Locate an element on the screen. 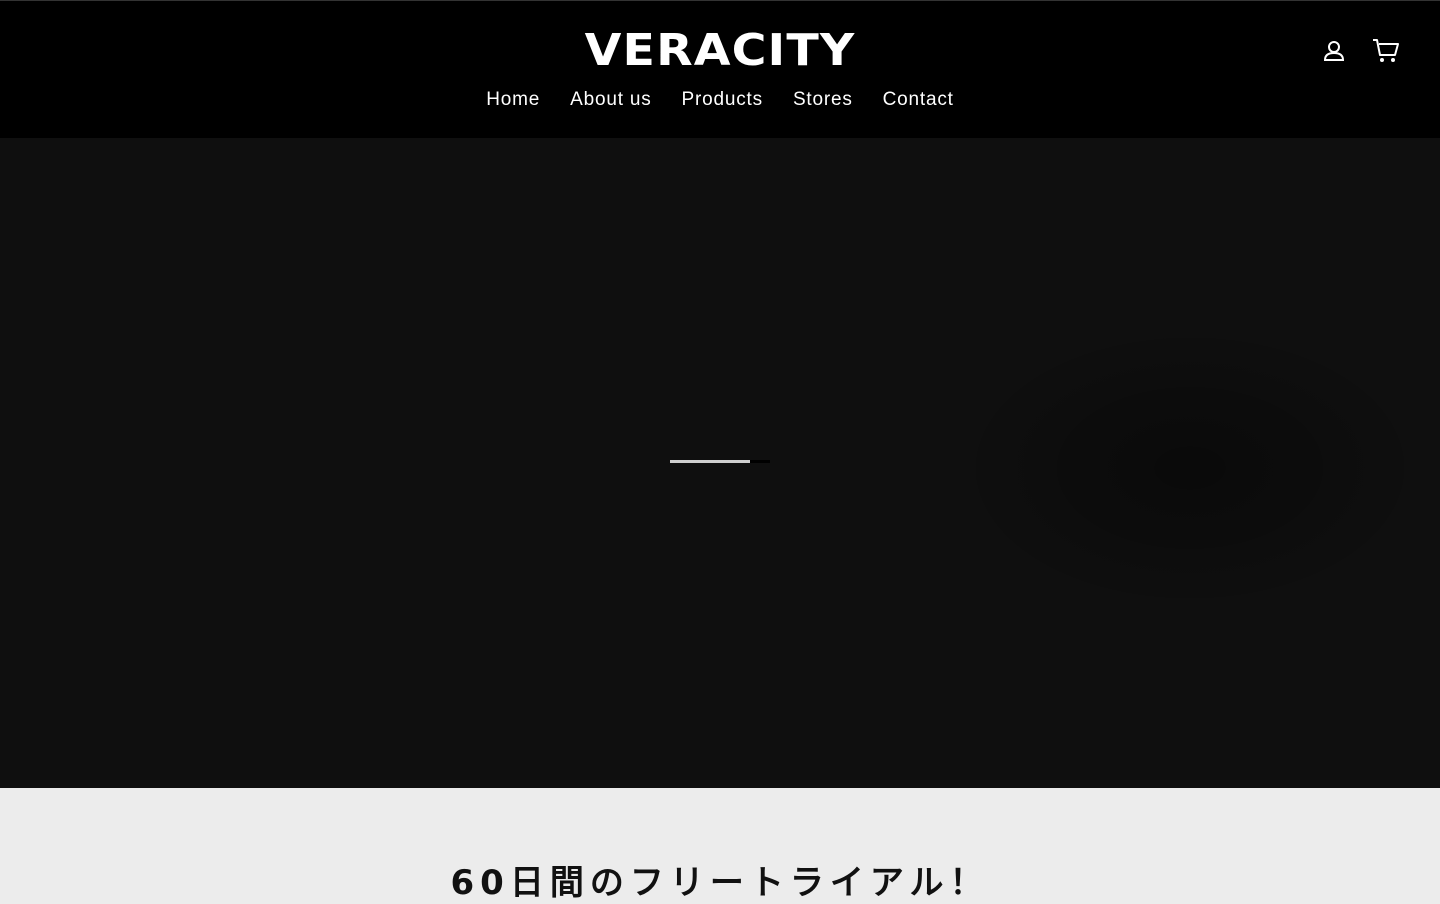  nav-contact: Contact is located at coordinates (918, 100).